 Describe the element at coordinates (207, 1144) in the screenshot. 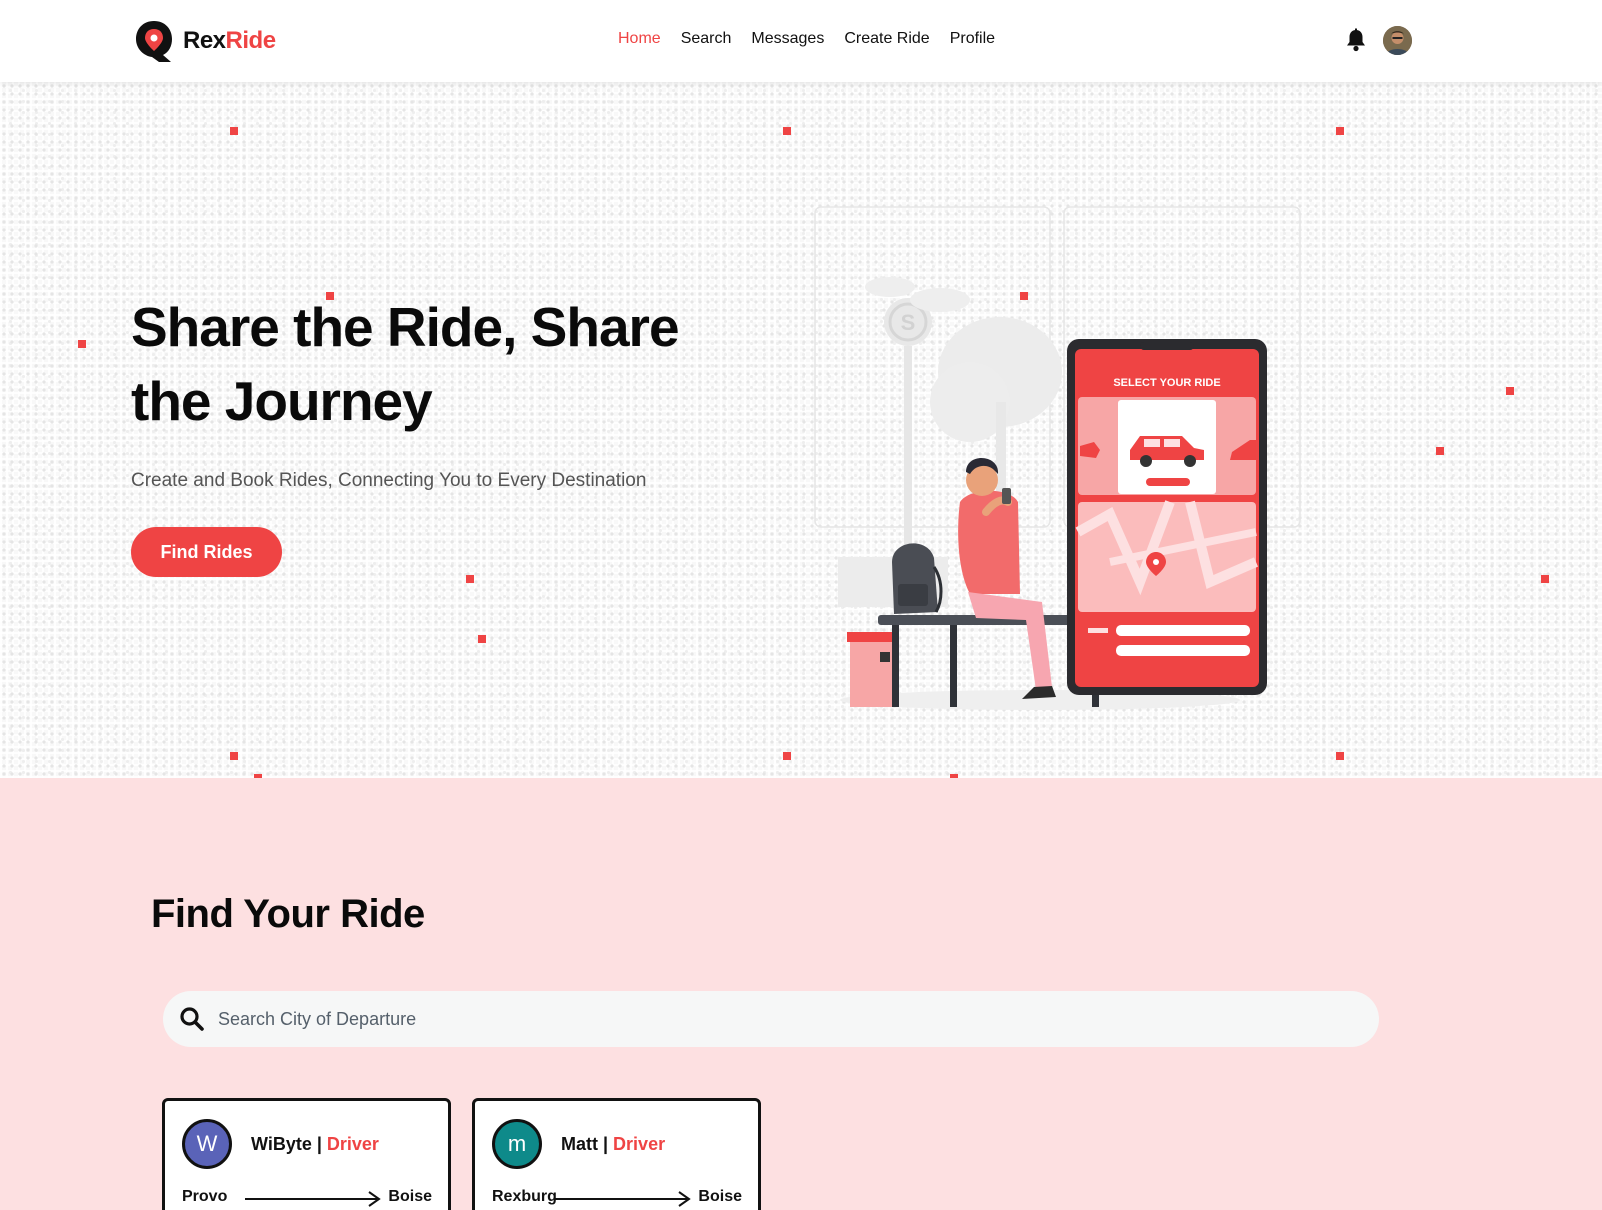

I see `driver-avatar: W` at that location.